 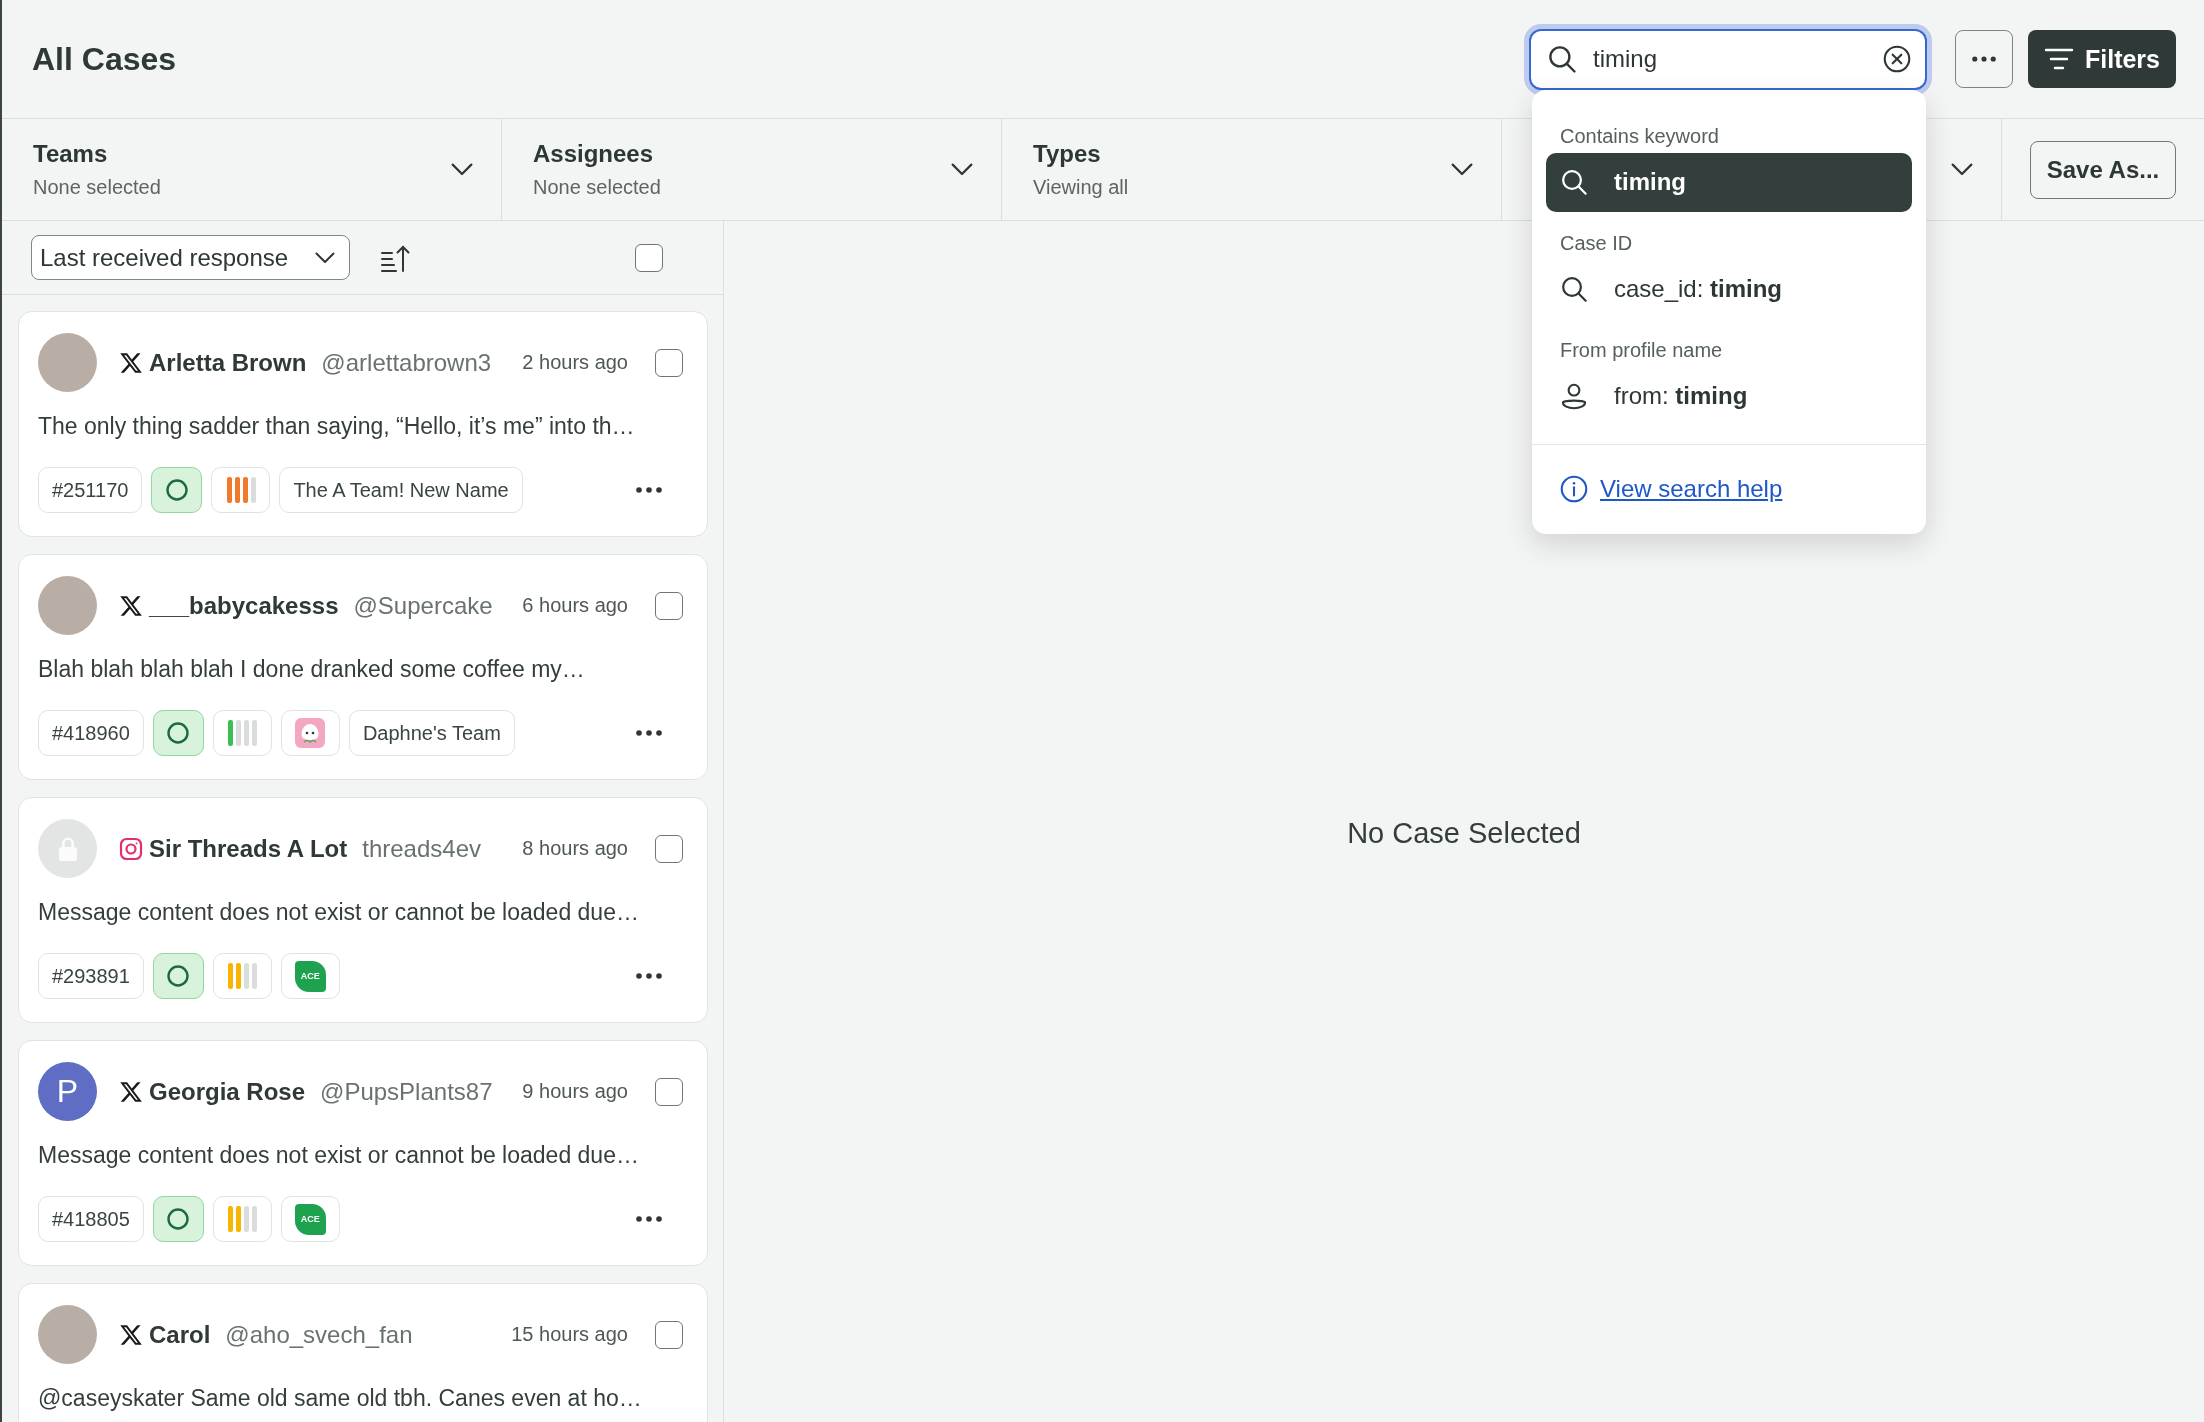 What do you see at coordinates (1641, 350) in the screenshot?
I see `menu-section-heading: From profile name` at bounding box center [1641, 350].